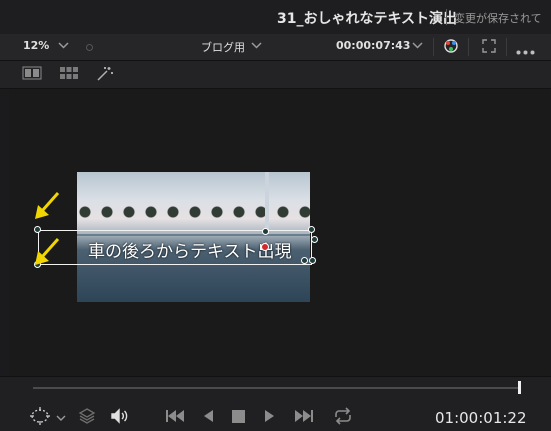 The image size is (551, 431). Describe the element at coordinates (519, 387) in the screenshot. I see `playhead` at that location.